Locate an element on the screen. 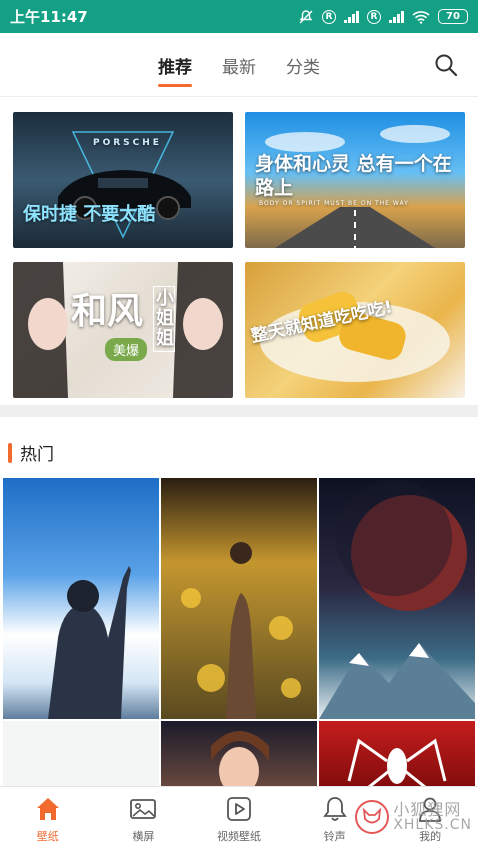 The height and width of the screenshot is (850, 478). sim2-icon: R is located at coordinates (374, 16).